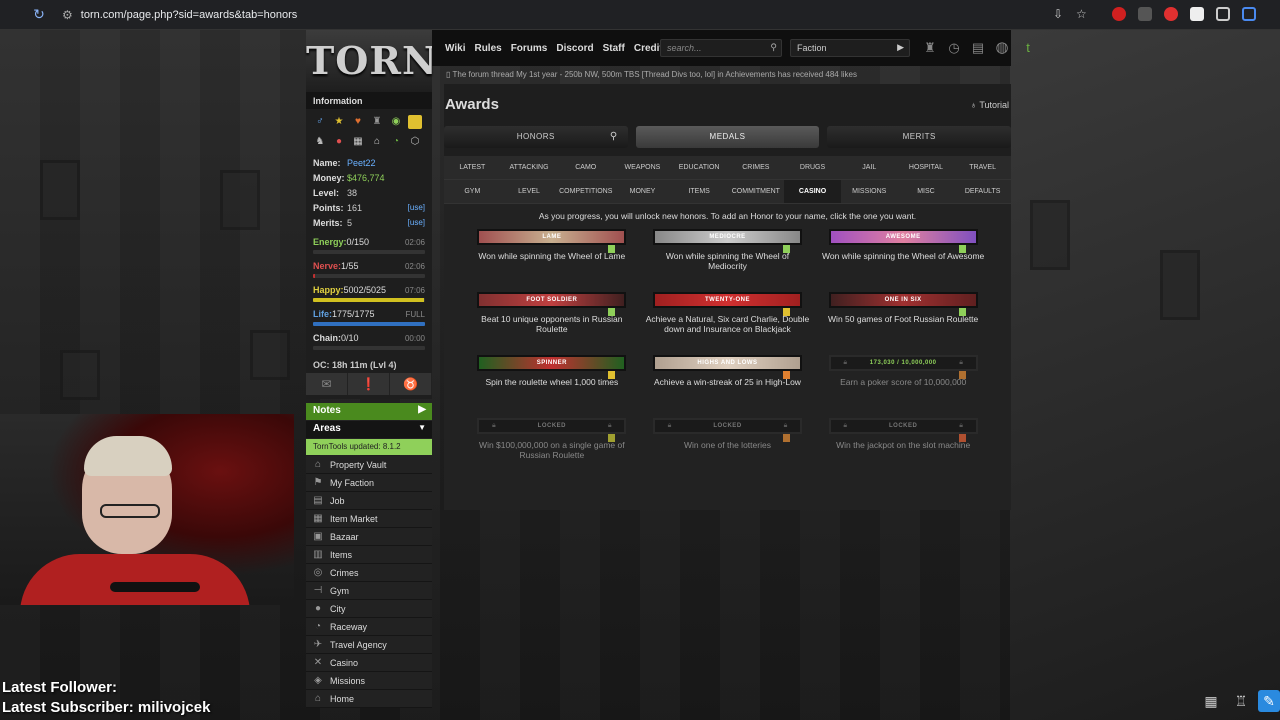  What do you see at coordinates (869, 192) in the screenshot?
I see `category-tab: MISSIONS` at bounding box center [869, 192].